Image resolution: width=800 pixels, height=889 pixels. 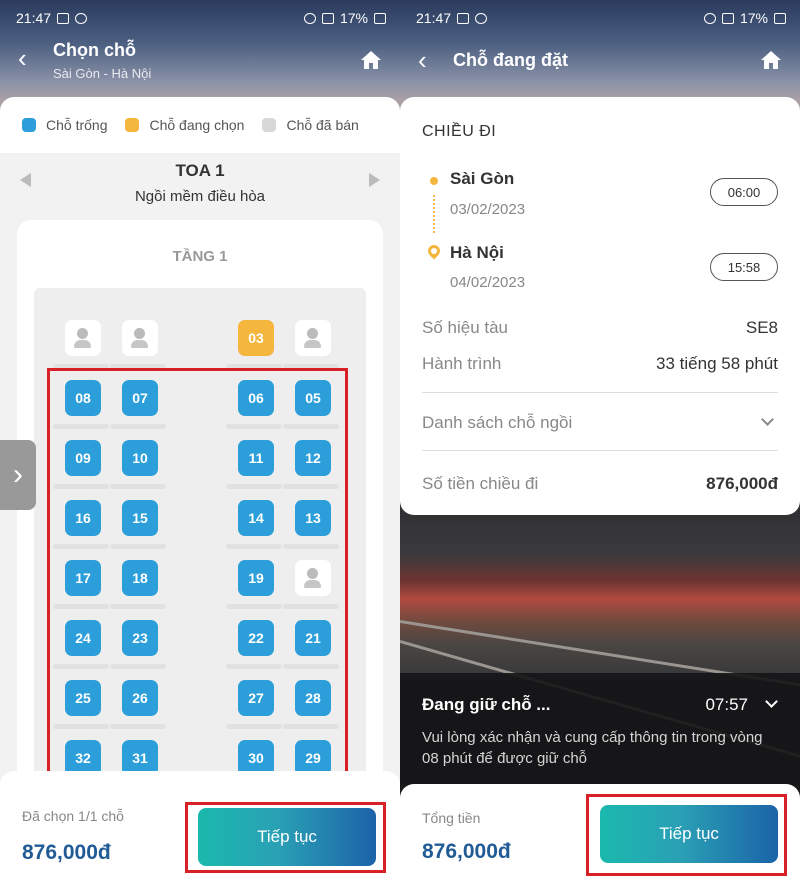 I want to click on origin-dot-icon, so click(x=434, y=181).